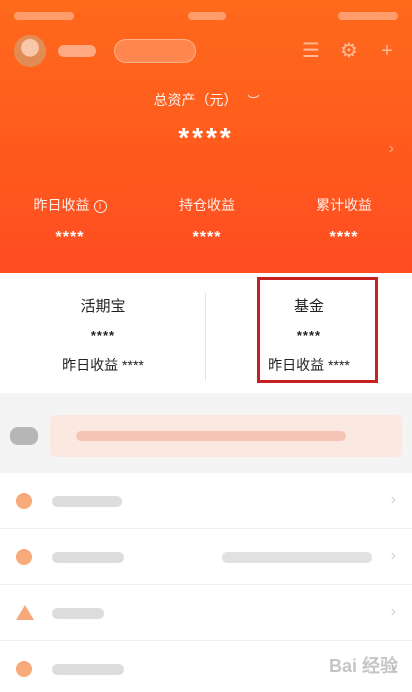 Image resolution: width=412 pixels, height=692 pixels. I want to click on earnings-row: 昨日收益 i **** 持仓收益 **** 累计收益 ****, so click(206, 225).